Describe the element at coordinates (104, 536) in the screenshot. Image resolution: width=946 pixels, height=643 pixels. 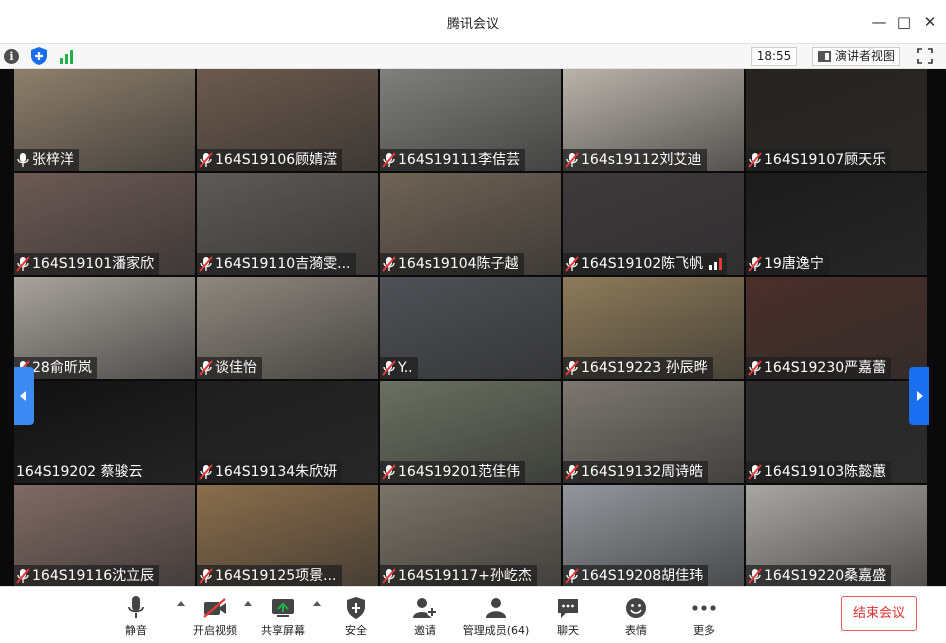
I see `participant-tile: 164S19116沈立辰` at that location.